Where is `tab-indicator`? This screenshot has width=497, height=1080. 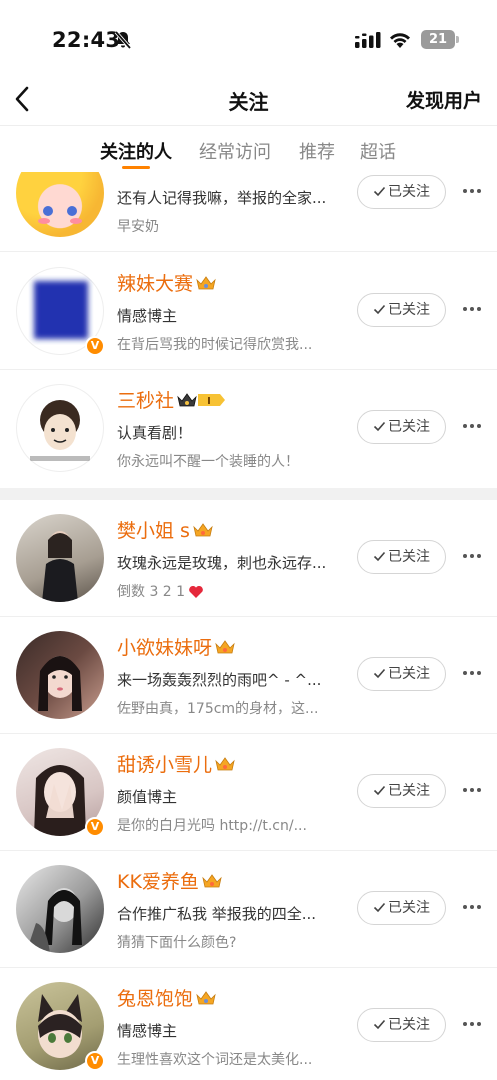 tab-indicator is located at coordinates (136, 167).